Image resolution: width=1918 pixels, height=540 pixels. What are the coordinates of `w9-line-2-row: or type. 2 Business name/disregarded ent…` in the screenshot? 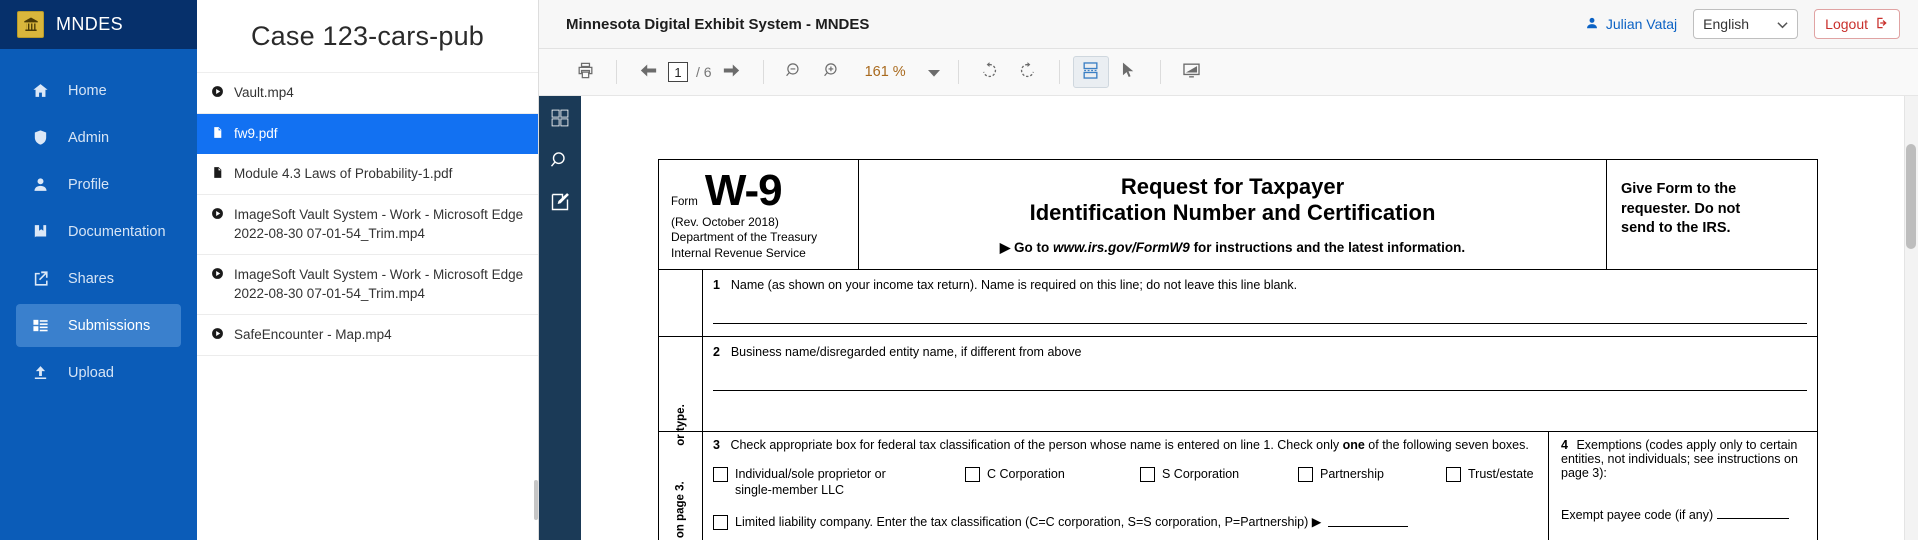 It's located at (1238, 391).